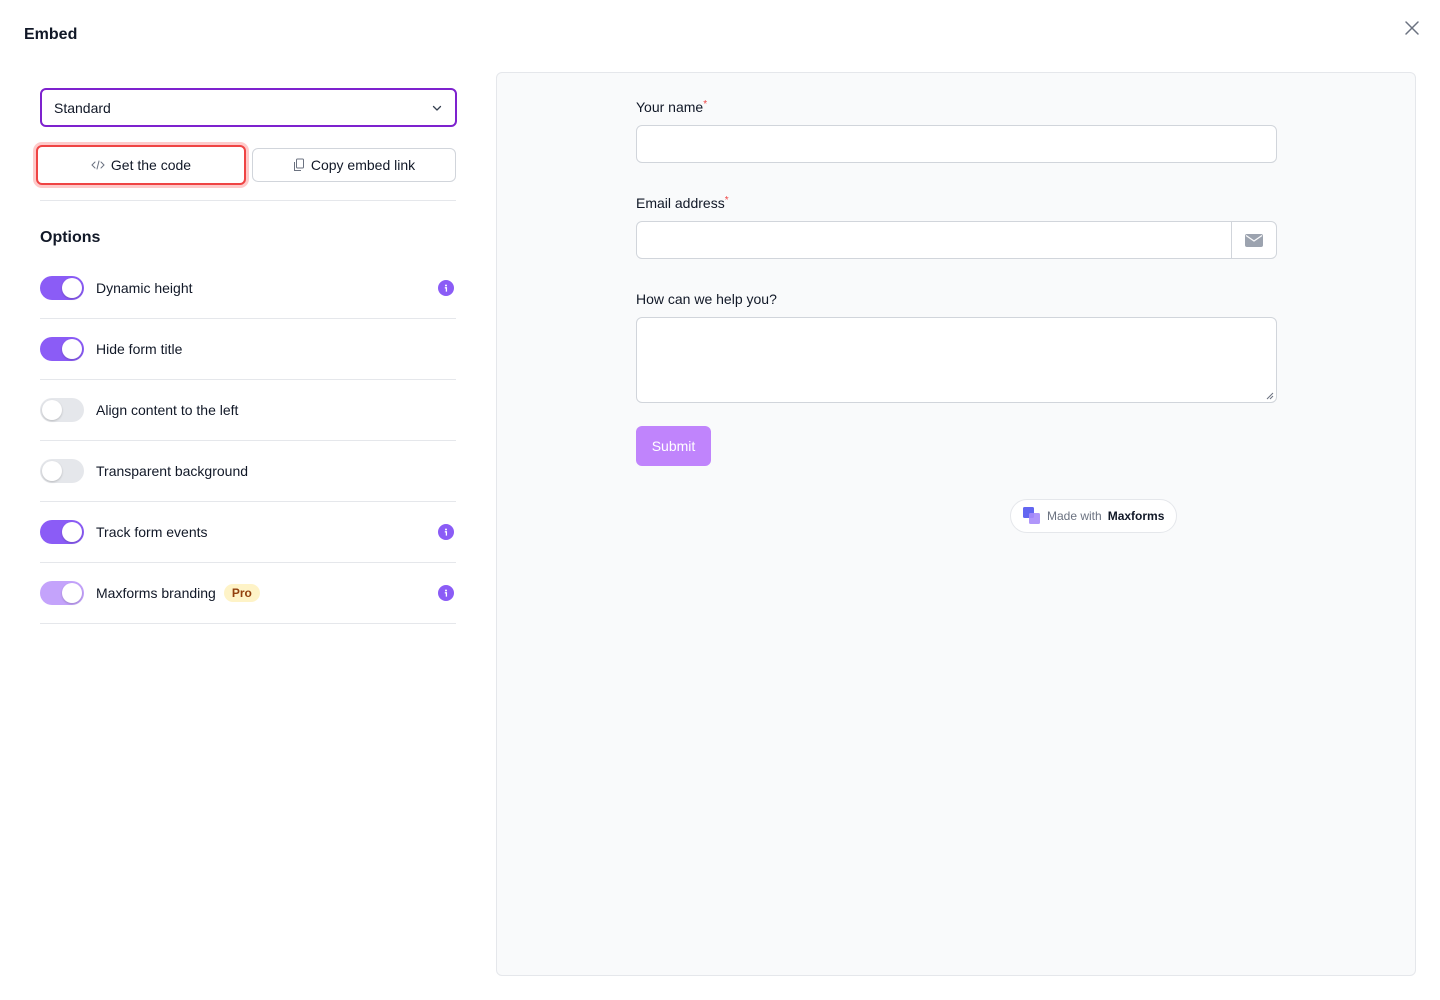 The height and width of the screenshot is (1000, 1440). What do you see at coordinates (706, 299) in the screenshot?
I see `help-field-label: How can we help you?` at bounding box center [706, 299].